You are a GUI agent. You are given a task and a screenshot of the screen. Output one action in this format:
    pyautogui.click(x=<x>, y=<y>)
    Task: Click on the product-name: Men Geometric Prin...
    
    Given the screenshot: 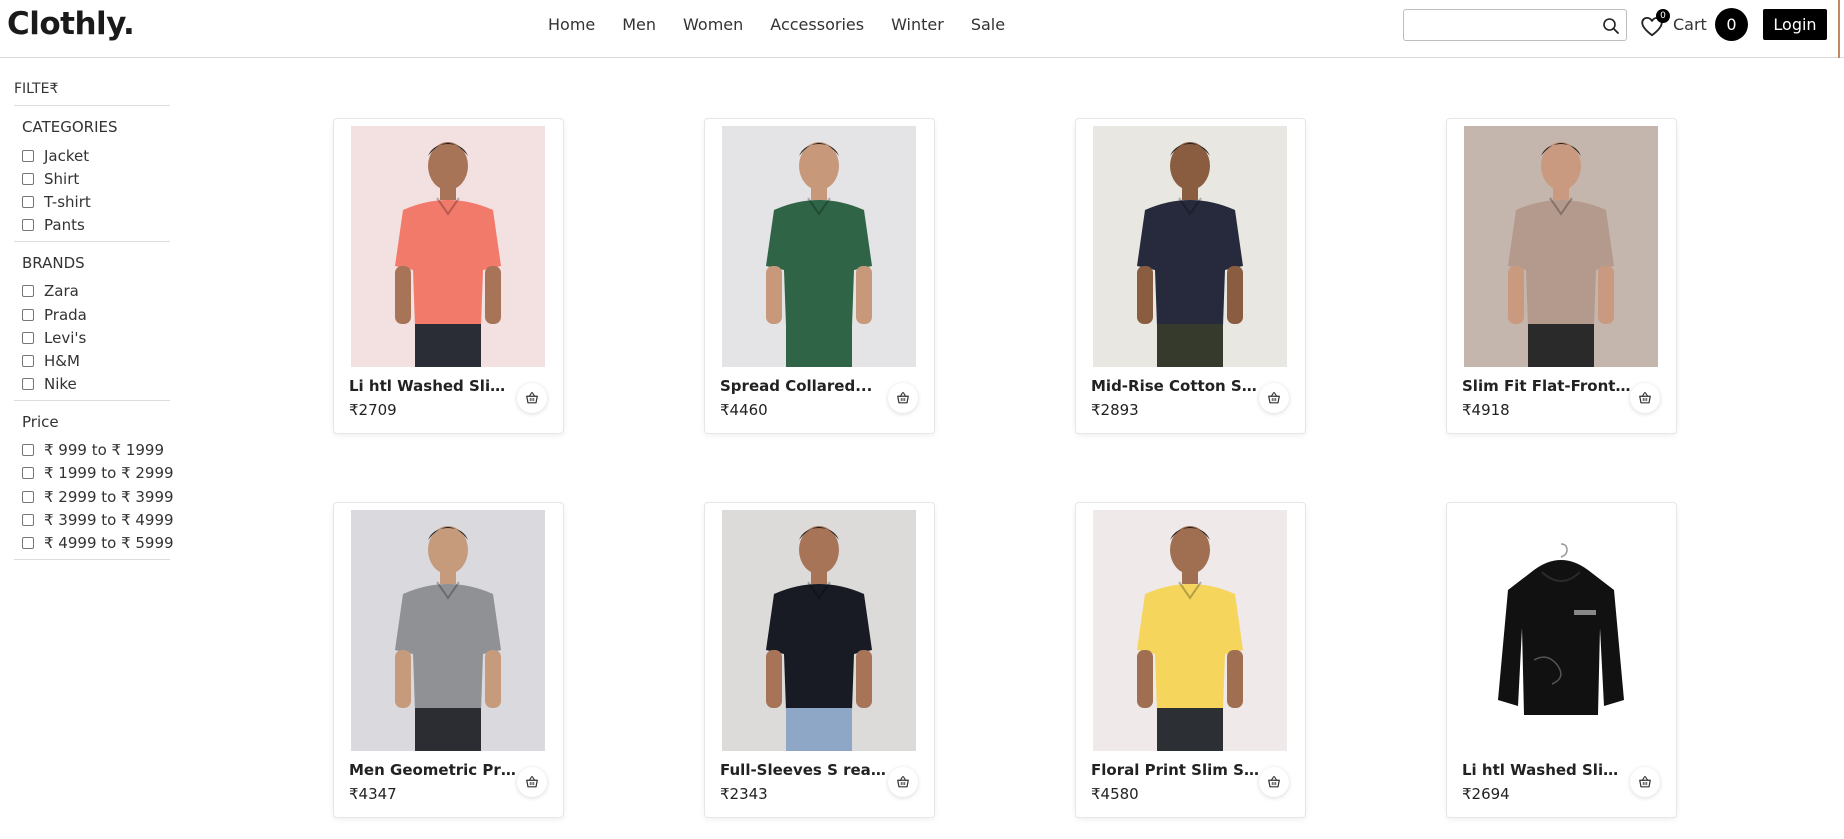 What is the action you would take?
    pyautogui.click(x=434, y=770)
    